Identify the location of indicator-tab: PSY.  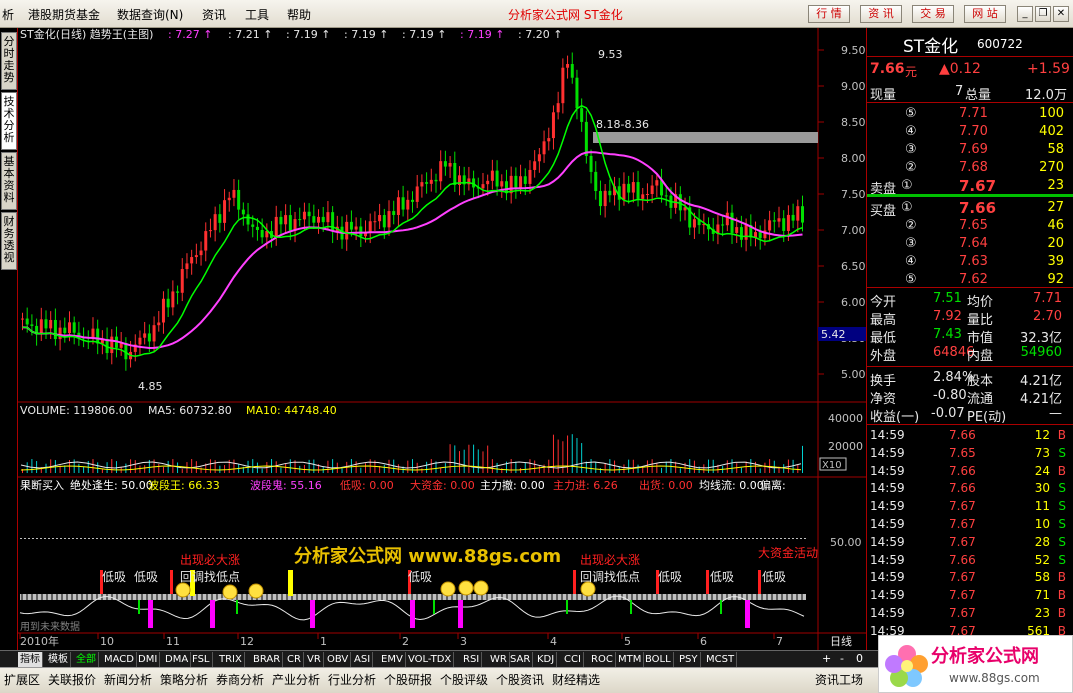
(689, 659).